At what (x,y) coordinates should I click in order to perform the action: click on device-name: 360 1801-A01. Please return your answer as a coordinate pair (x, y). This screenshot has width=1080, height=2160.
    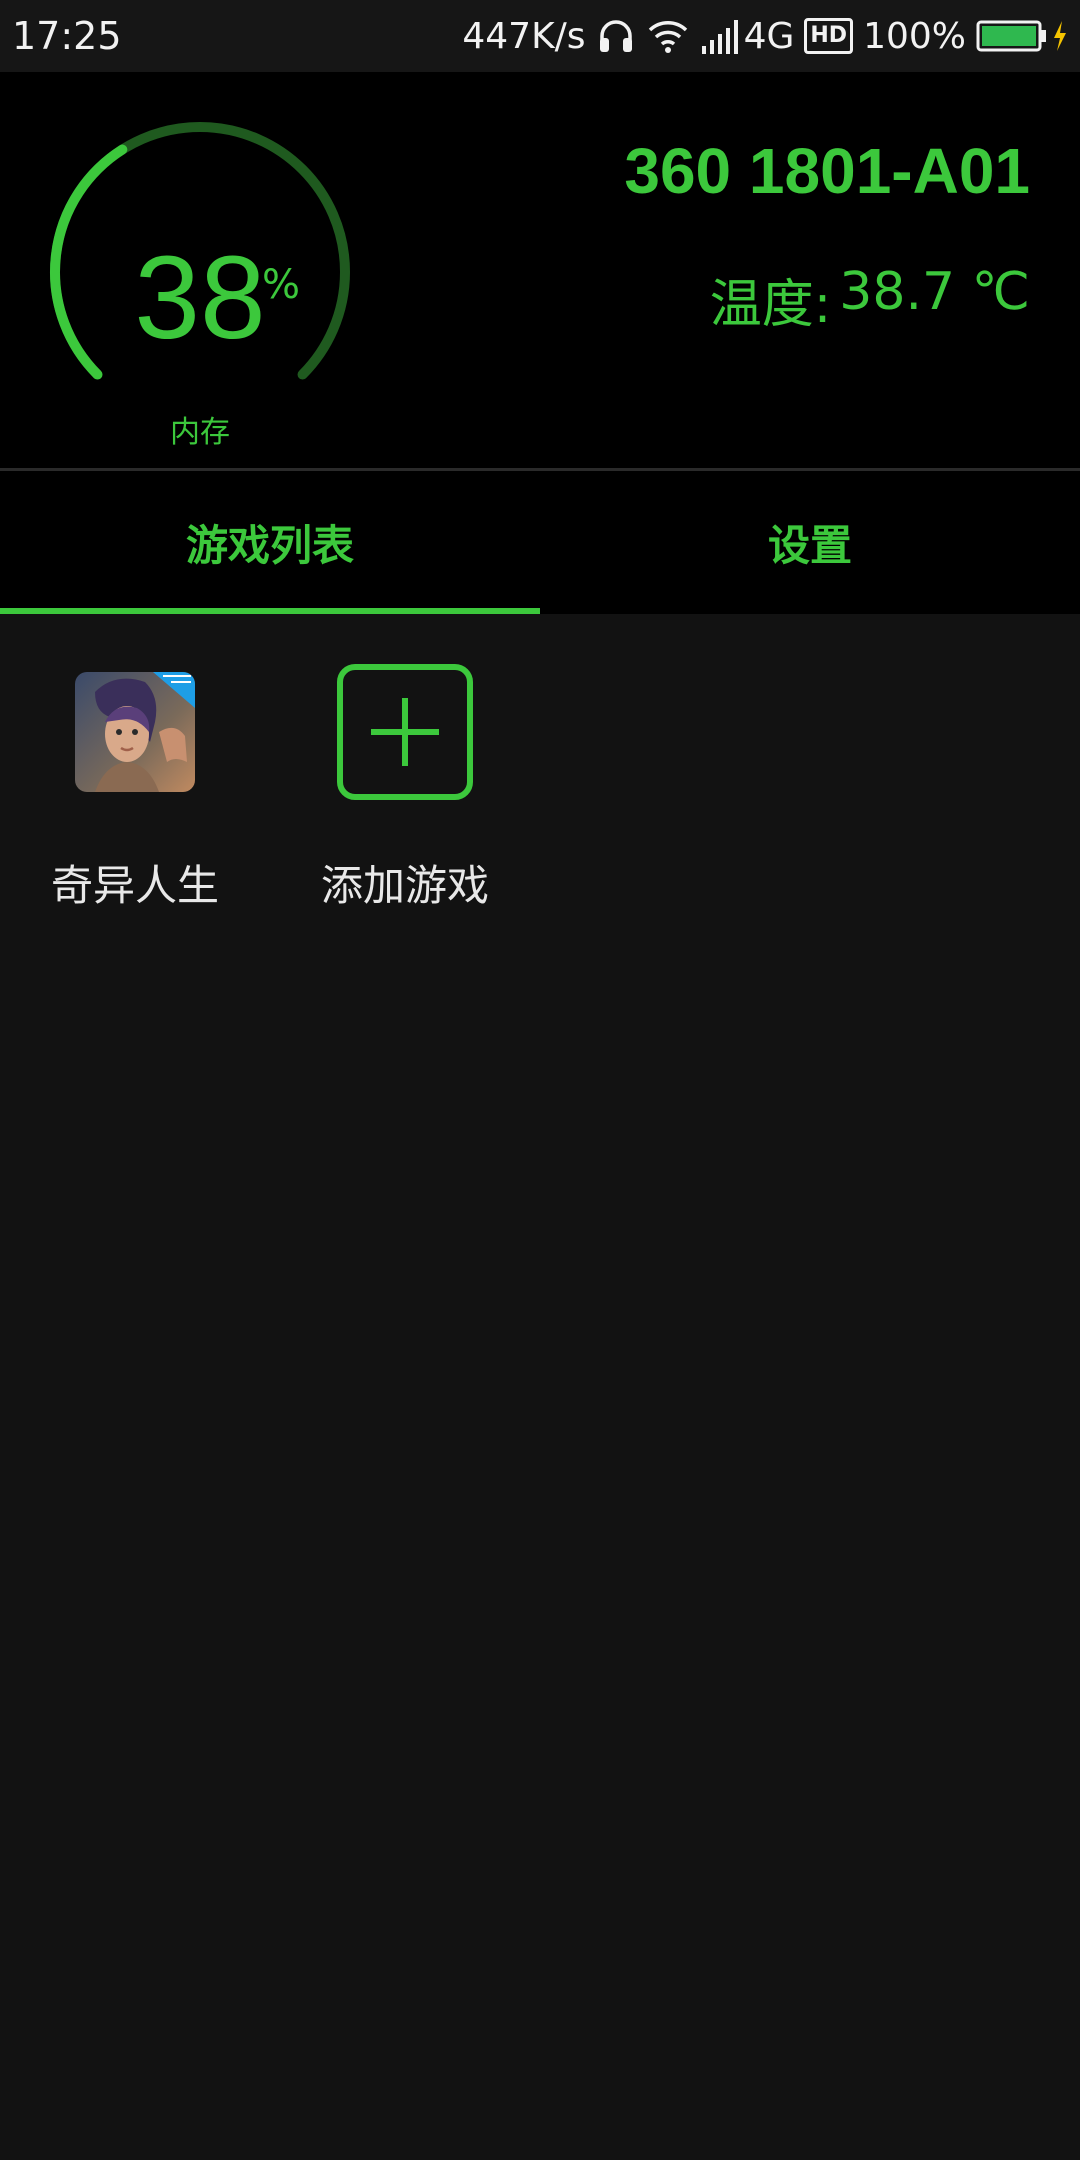
    Looking at the image, I should click on (827, 171).